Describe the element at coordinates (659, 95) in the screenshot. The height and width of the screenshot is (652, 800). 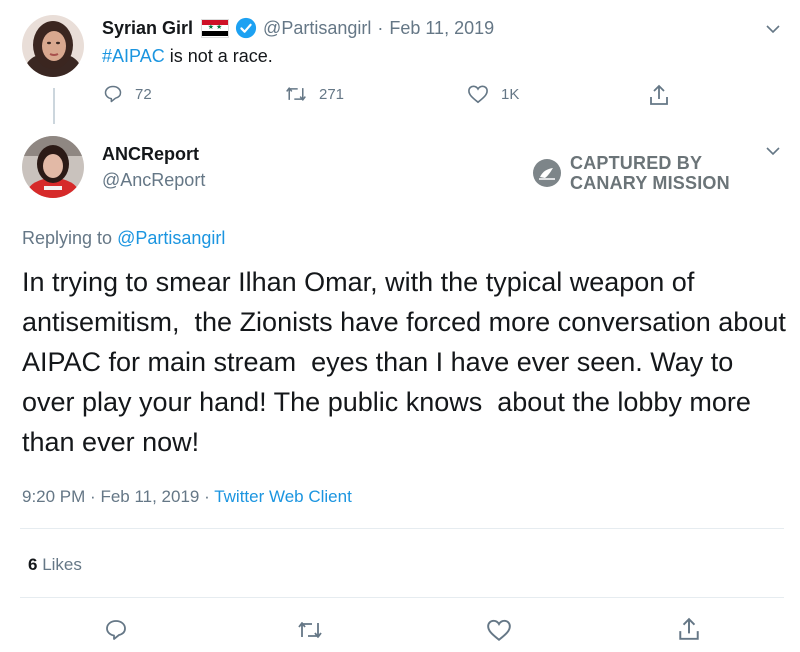
I see `share-icon` at that location.